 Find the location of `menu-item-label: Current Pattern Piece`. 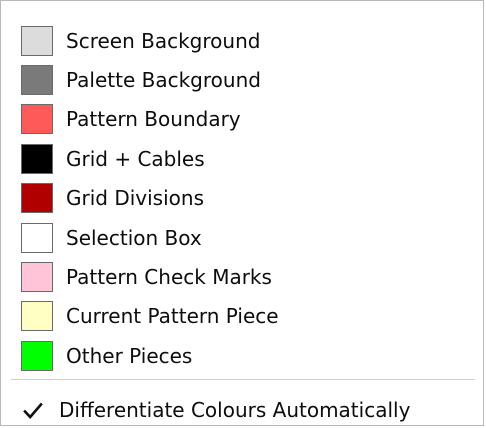

menu-item-label: Current Pattern Piece is located at coordinates (172, 316).